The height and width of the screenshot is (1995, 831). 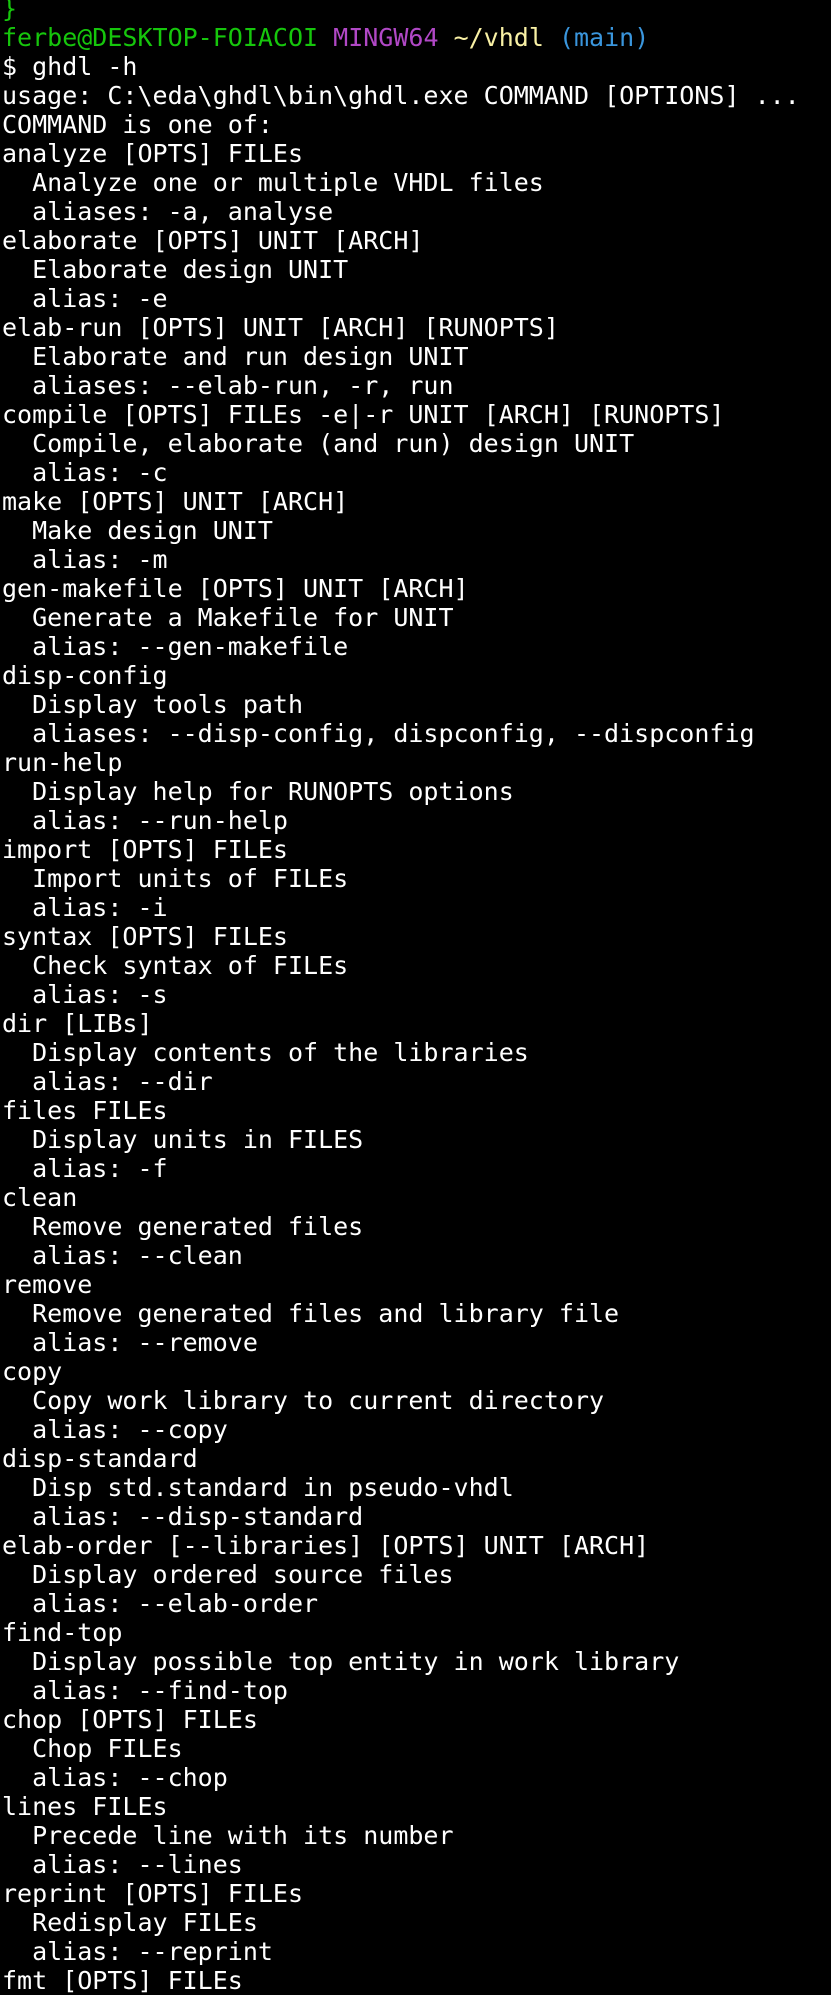 What do you see at coordinates (153, 704) in the screenshot?
I see `terminal-text-segment: Display tools path` at bounding box center [153, 704].